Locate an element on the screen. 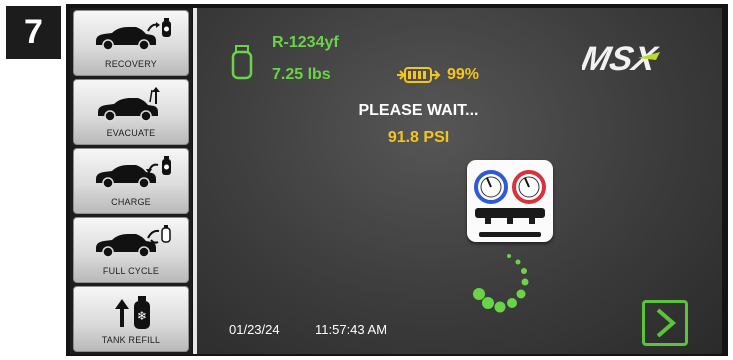 The image size is (733, 360). pressure-reading: 91.8 PSI is located at coordinates (418, 137).